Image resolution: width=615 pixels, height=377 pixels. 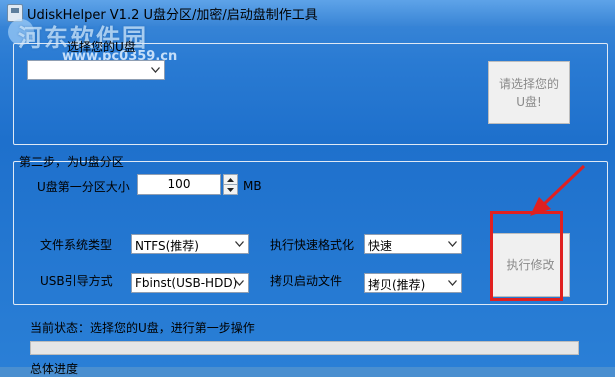 I want to click on partition-size-input: 100, so click(x=179, y=184).